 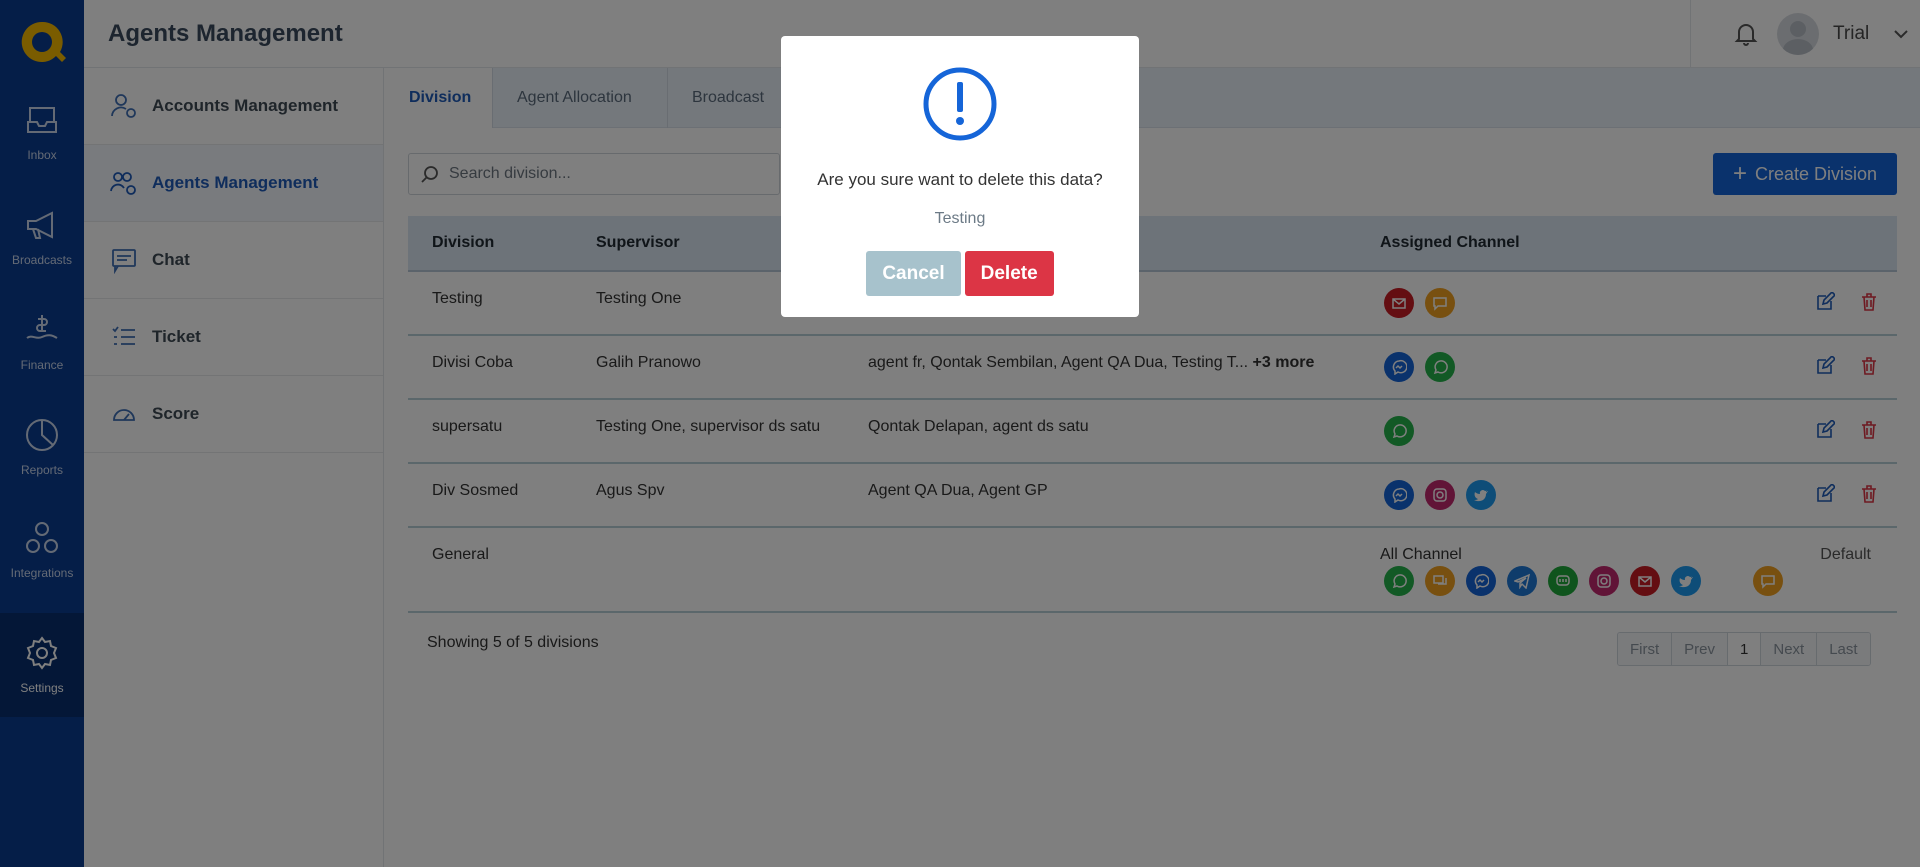 I want to click on confirm-item-name: Testing, so click(x=960, y=218).